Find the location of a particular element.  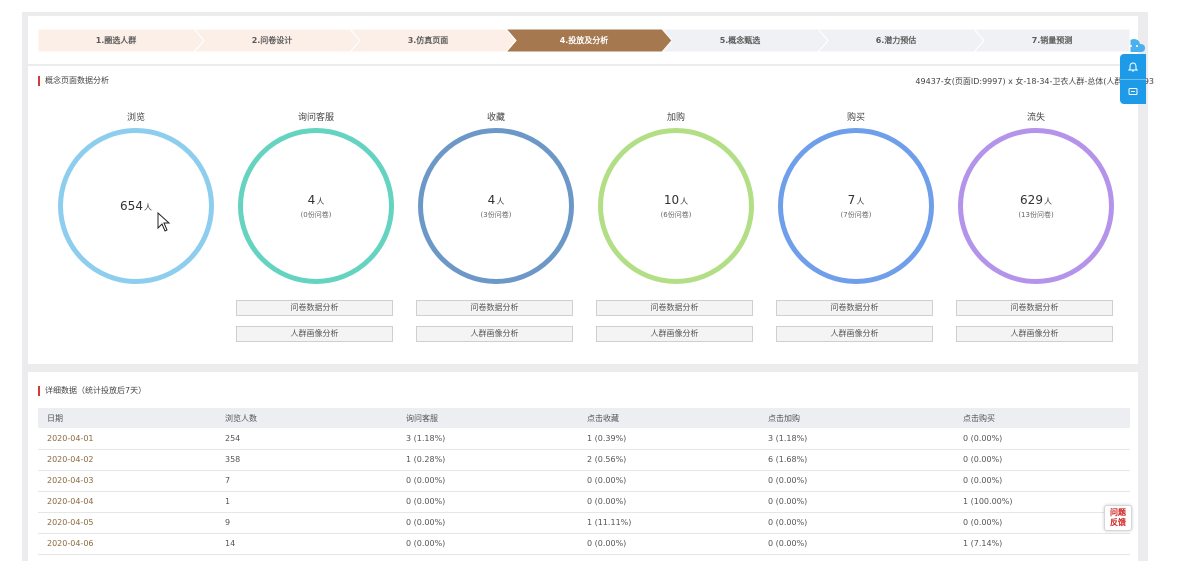

metric-count-value: 629 is located at coordinates (1031, 199).